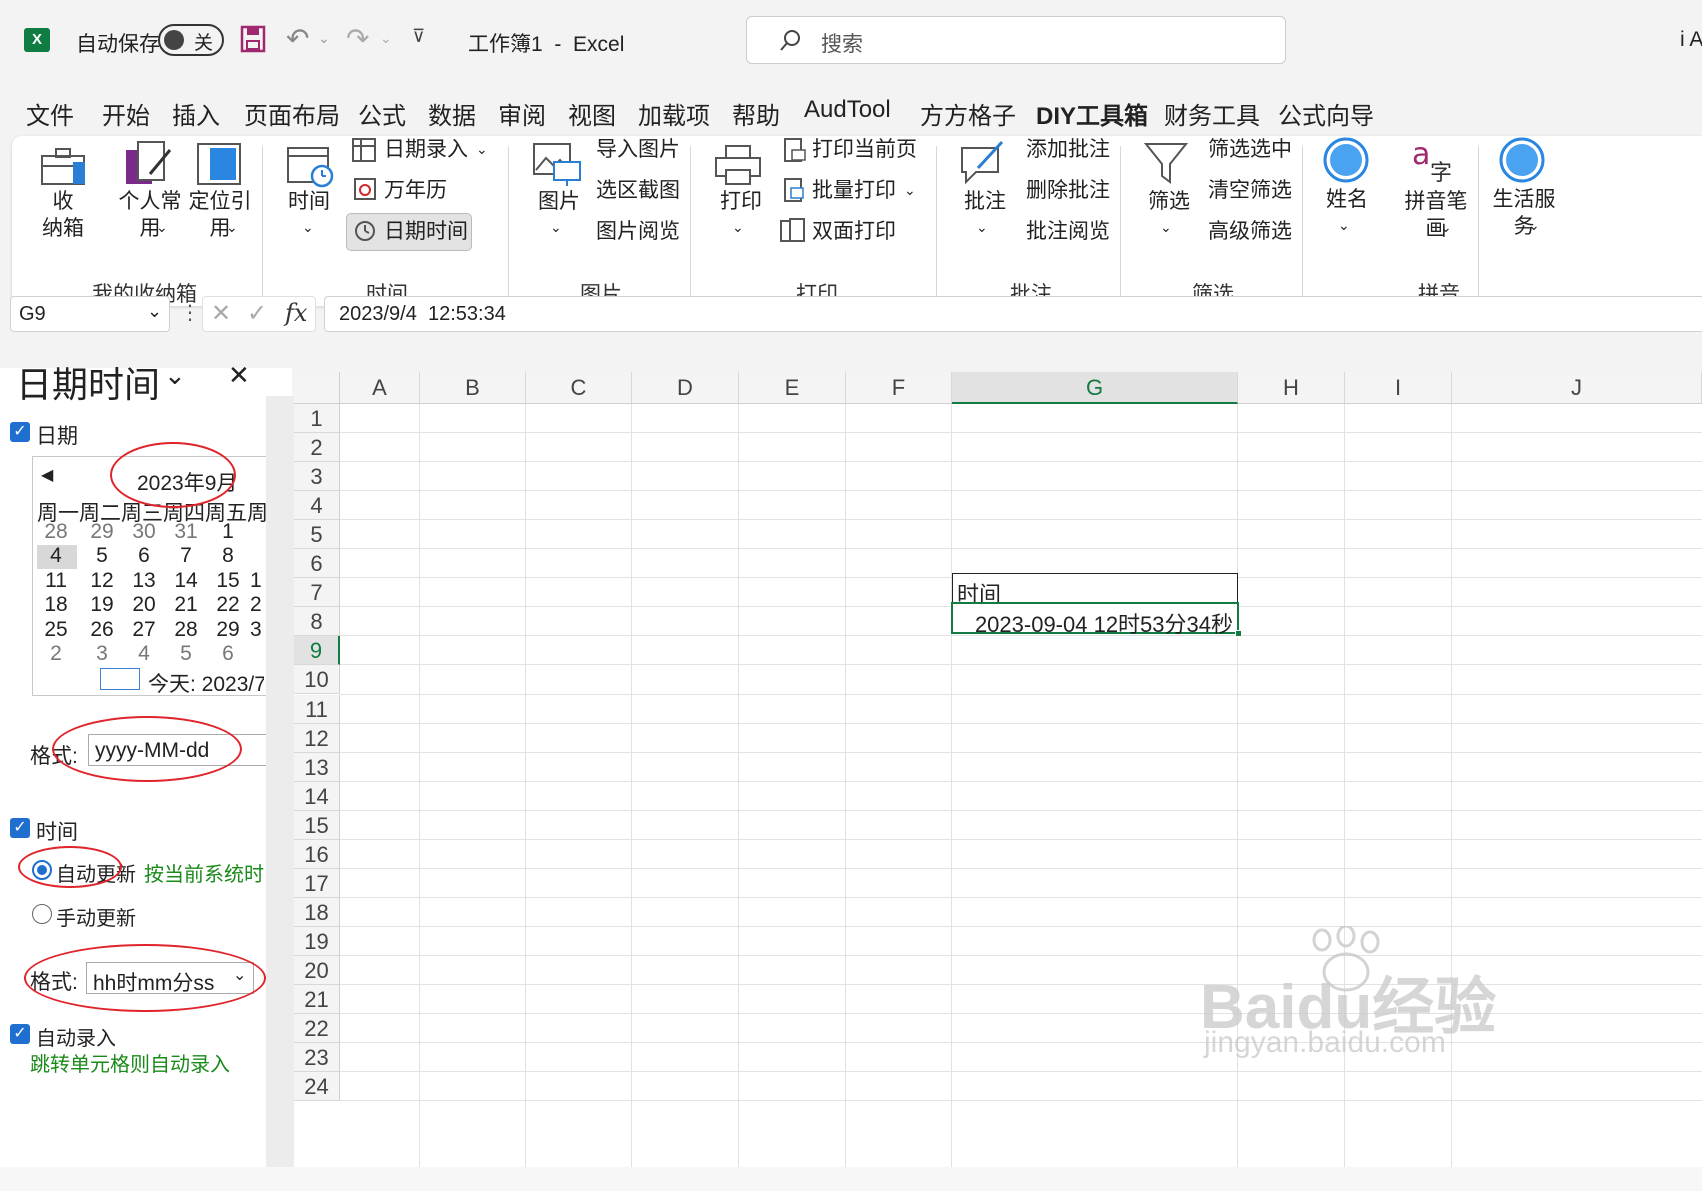  Describe the element at coordinates (1524, 213) in the screenshot. I see `life-service-button: 生活服 务` at that location.